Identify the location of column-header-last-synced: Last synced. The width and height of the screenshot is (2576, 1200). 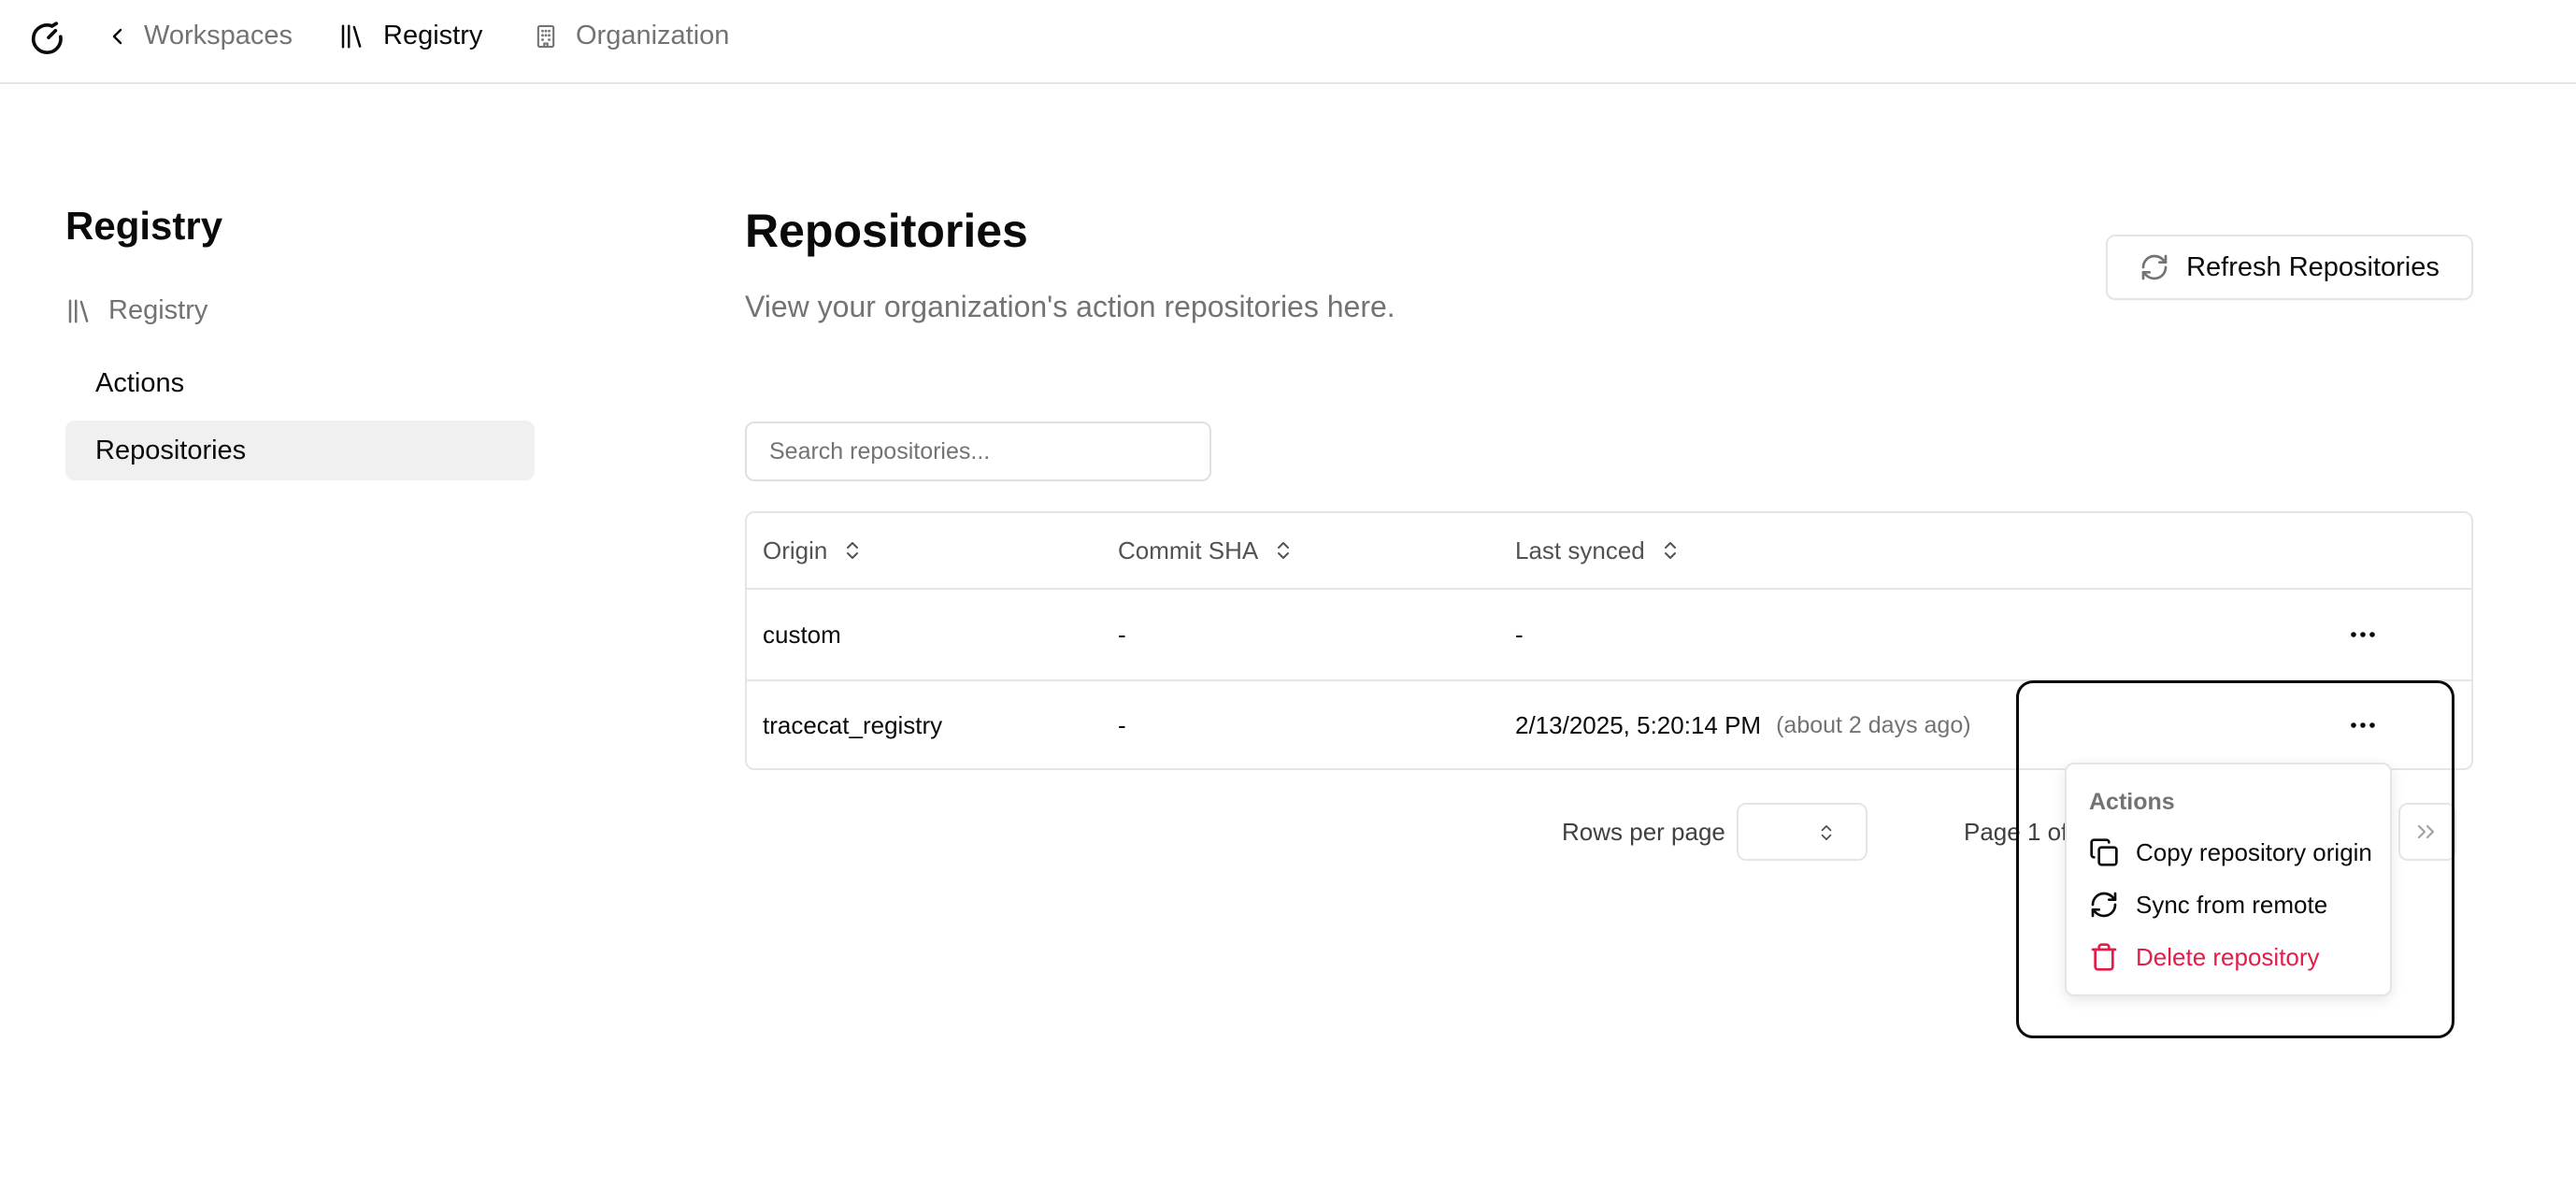
(1597, 551).